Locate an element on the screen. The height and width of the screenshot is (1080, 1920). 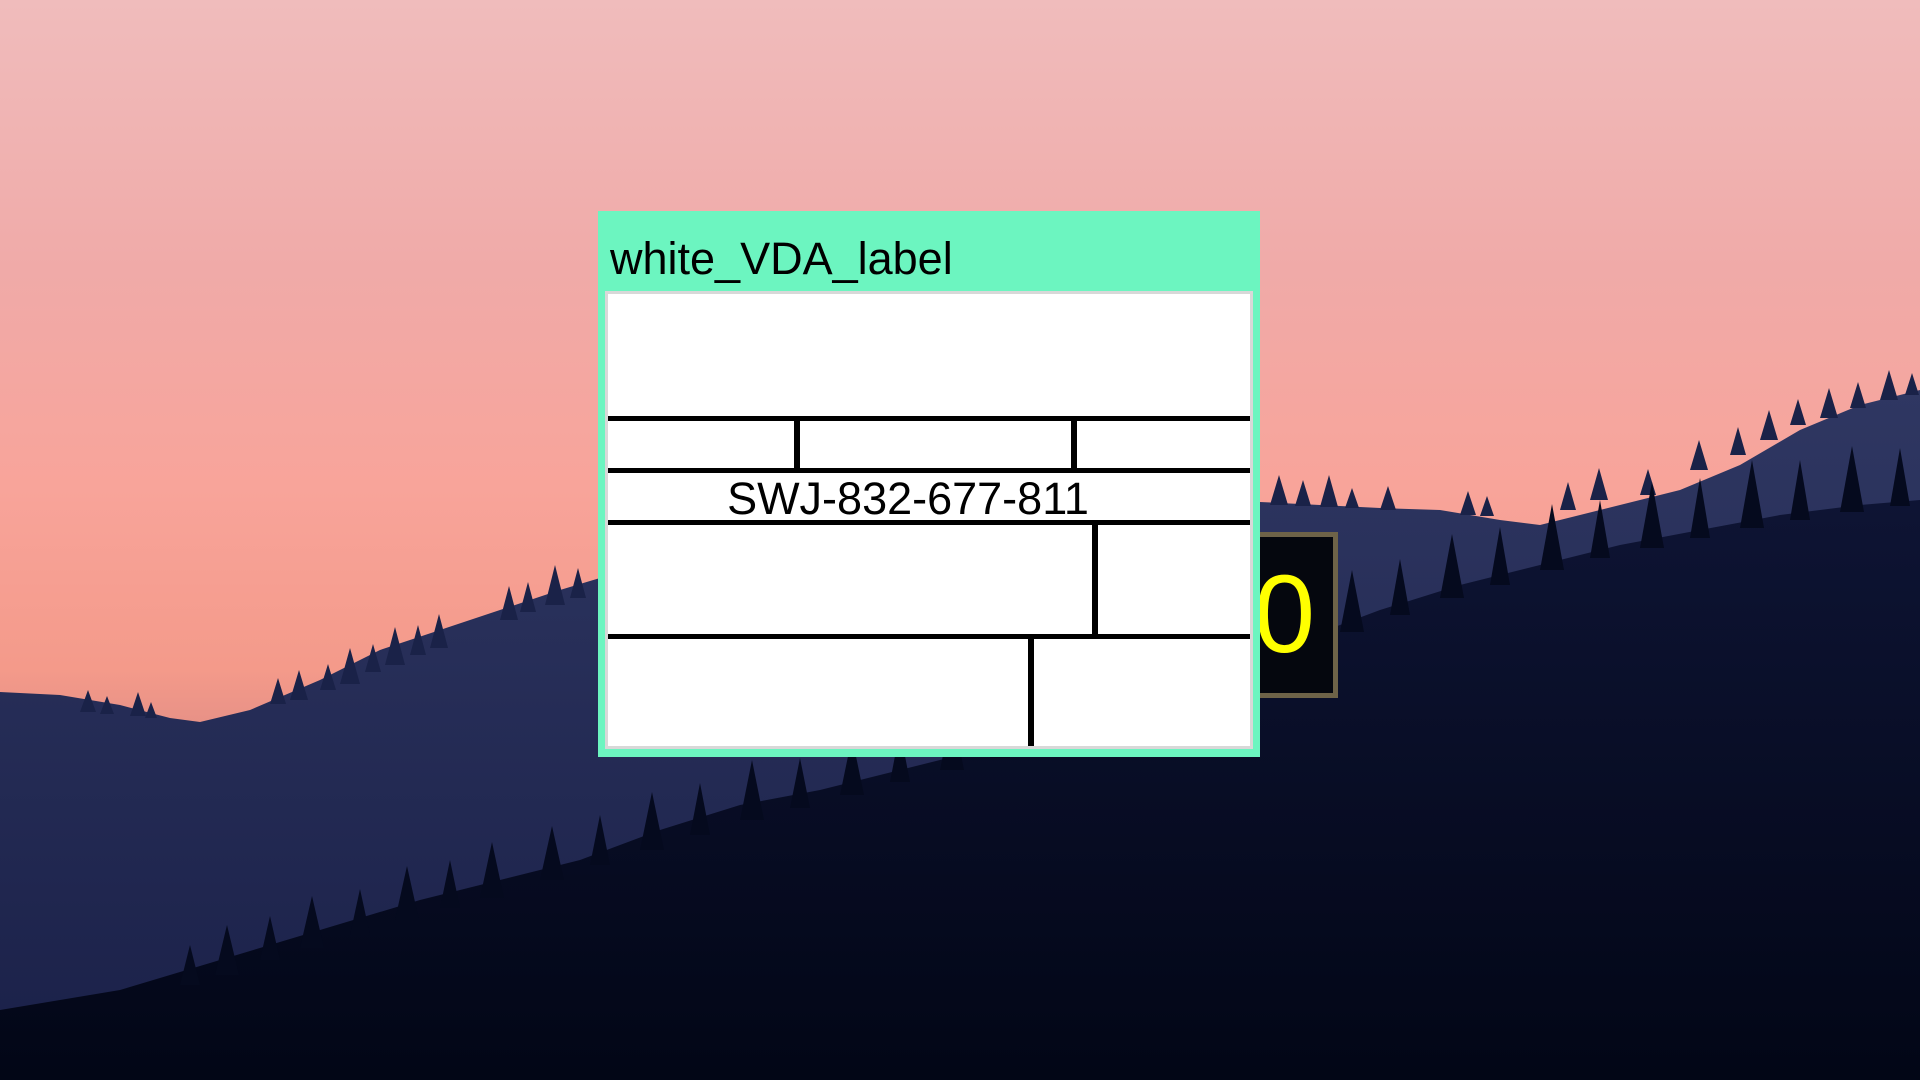
vda-label-canvas: SWJ-832-677-811 is located at coordinates (929, 520).